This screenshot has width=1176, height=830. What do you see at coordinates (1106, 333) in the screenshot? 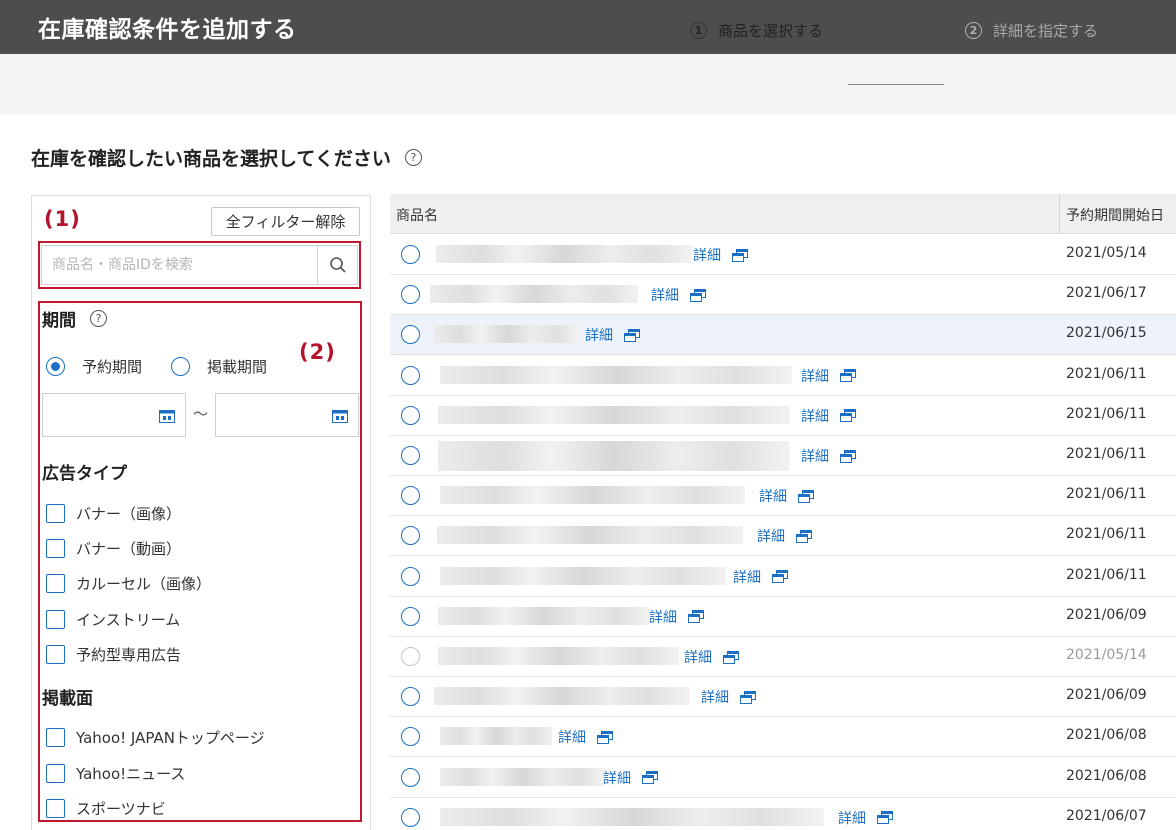
I see `start-date-cell: 2021/06/15` at bounding box center [1106, 333].